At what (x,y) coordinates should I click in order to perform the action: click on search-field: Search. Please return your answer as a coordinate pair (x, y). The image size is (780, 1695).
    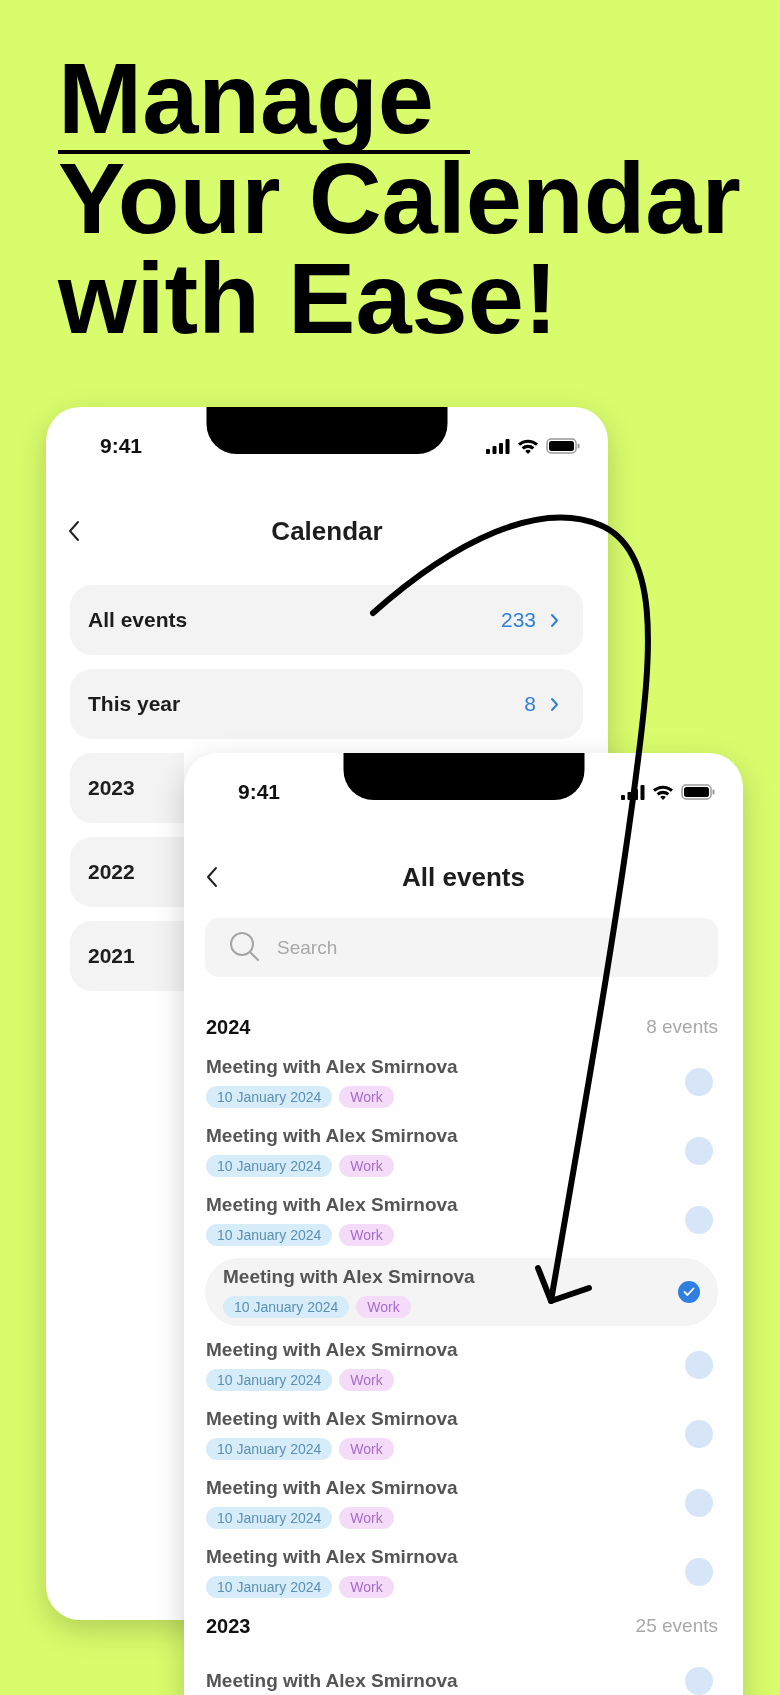
    Looking at the image, I should click on (461, 947).